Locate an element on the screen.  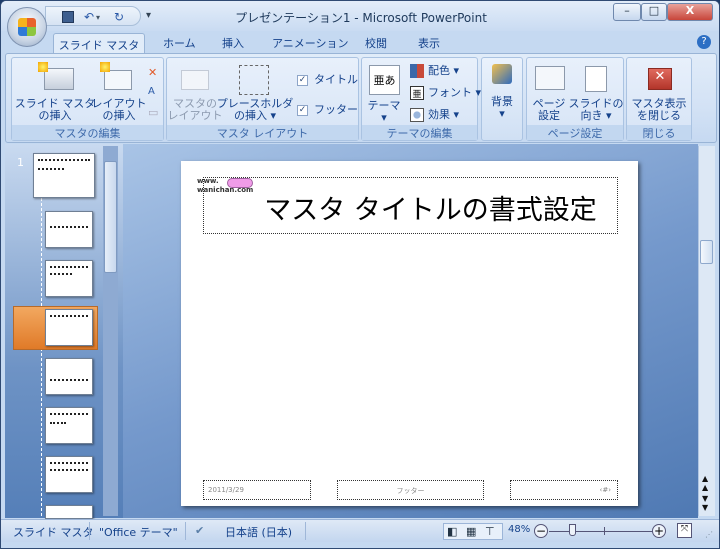
footer-placeholder: フッター is located at coordinates (410, 490).